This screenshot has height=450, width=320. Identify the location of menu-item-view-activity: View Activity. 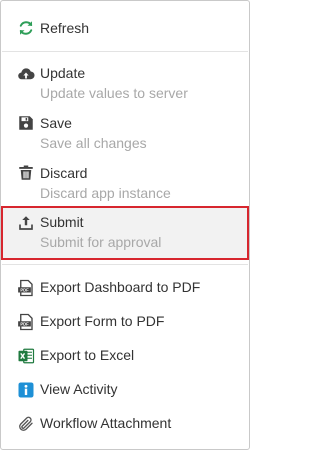
(125, 390).